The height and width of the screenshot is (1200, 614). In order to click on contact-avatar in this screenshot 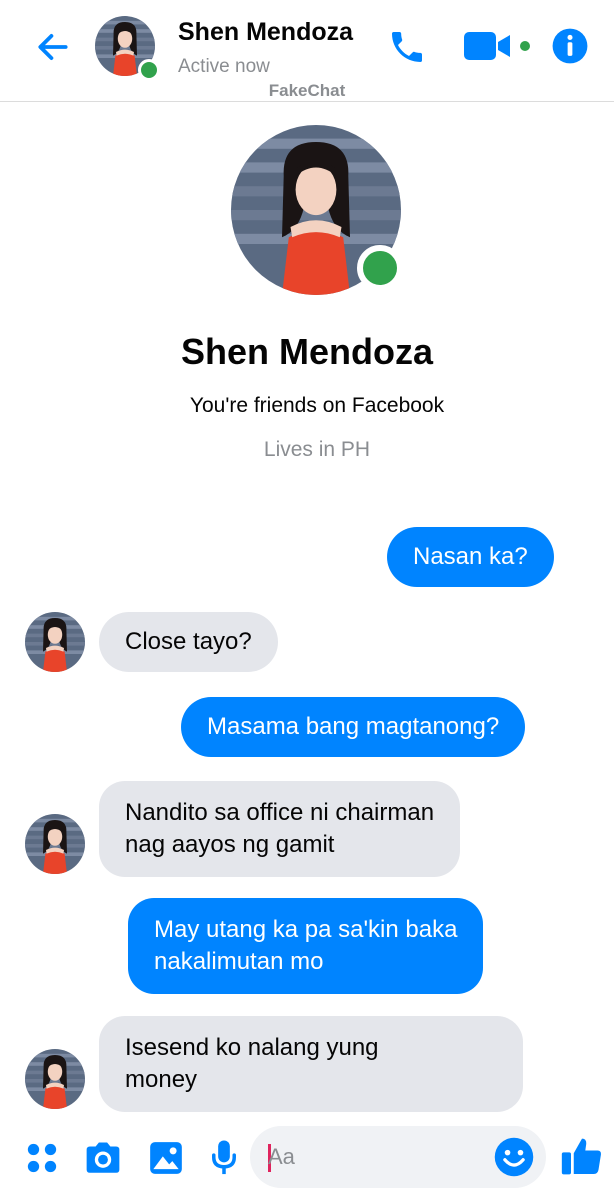, I will do `click(127, 48)`.